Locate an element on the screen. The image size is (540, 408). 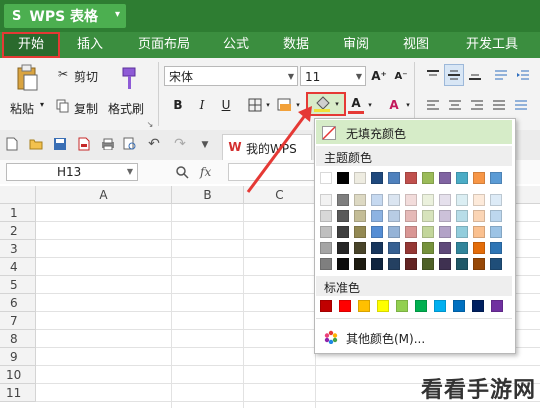
column-header-b: B is located at coordinates (208, 195).